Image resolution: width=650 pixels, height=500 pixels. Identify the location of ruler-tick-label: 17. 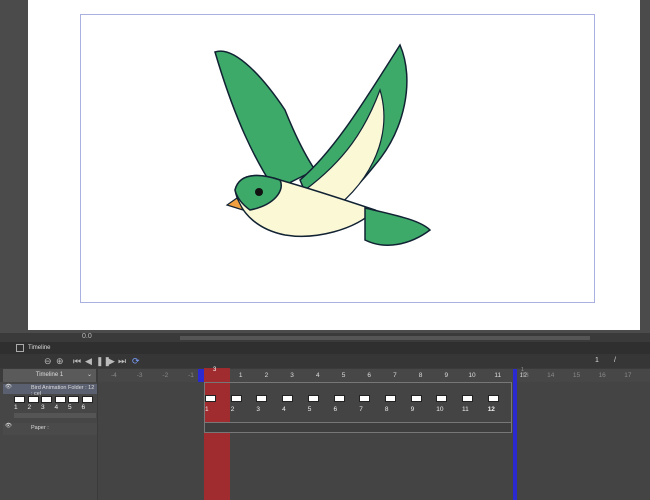
(628, 375).